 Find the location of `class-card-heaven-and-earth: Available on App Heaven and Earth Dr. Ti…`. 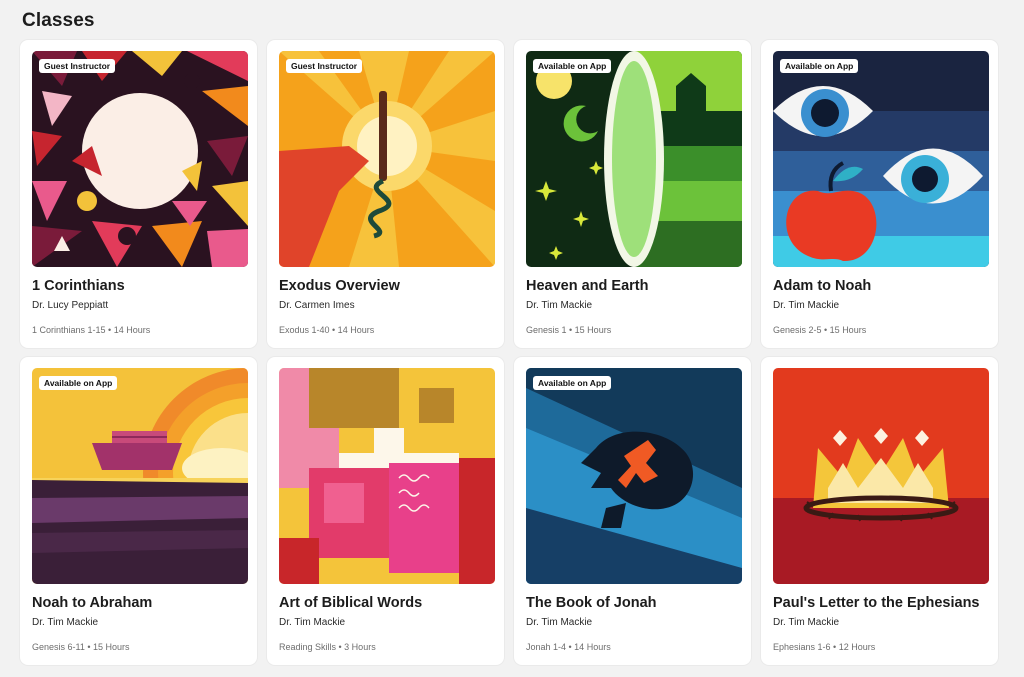

class-card-heaven-and-earth: Available on App Heaven and Earth Dr. Ti… is located at coordinates (632, 194).